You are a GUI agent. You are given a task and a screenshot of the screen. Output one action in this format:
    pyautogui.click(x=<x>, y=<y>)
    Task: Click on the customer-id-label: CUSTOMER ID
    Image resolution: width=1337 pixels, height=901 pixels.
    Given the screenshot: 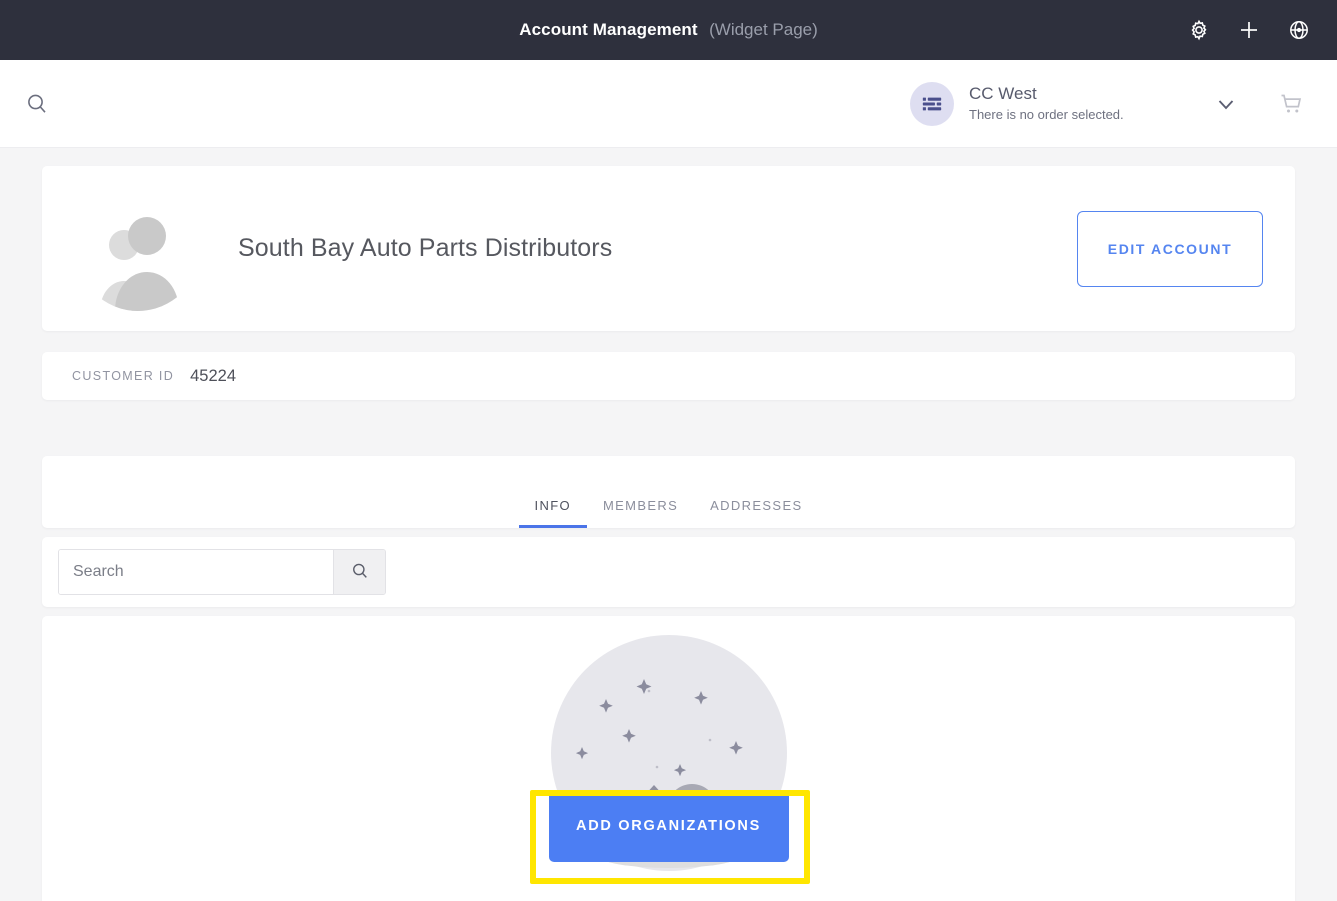 What is the action you would take?
    pyautogui.click(x=123, y=376)
    